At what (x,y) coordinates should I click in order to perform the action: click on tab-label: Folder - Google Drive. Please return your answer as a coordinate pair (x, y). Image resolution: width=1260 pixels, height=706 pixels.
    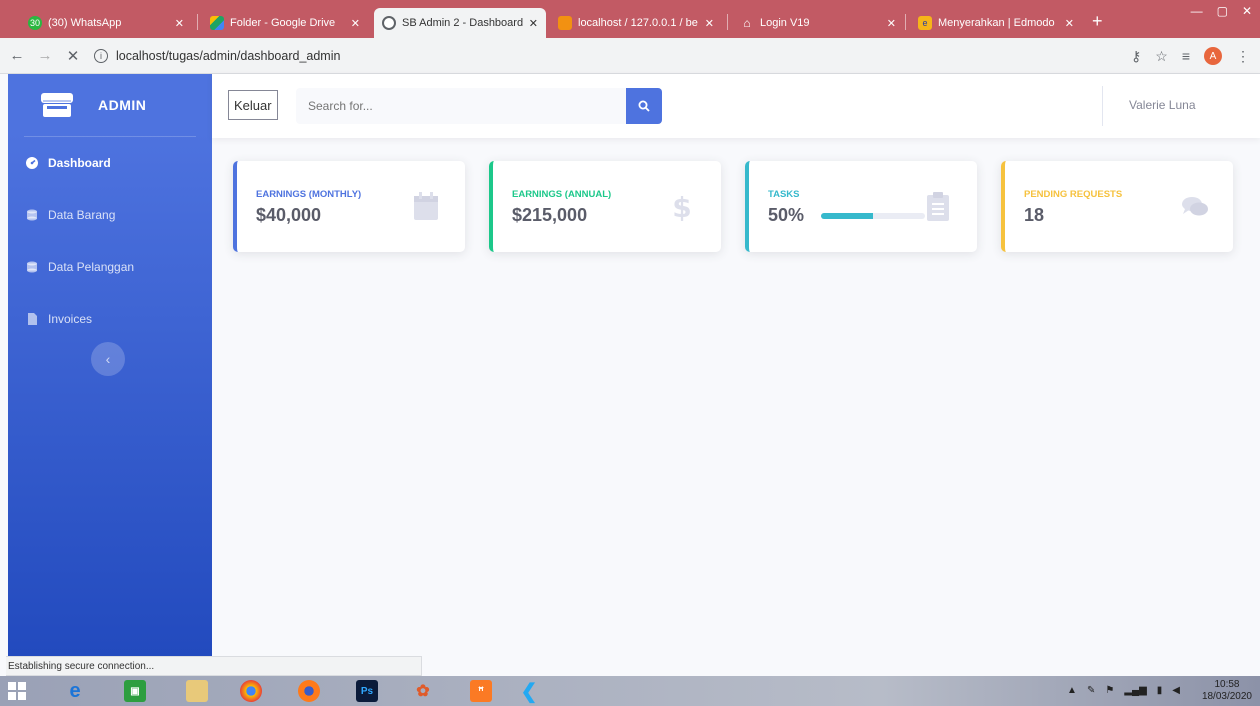
    Looking at the image, I should click on (283, 23).